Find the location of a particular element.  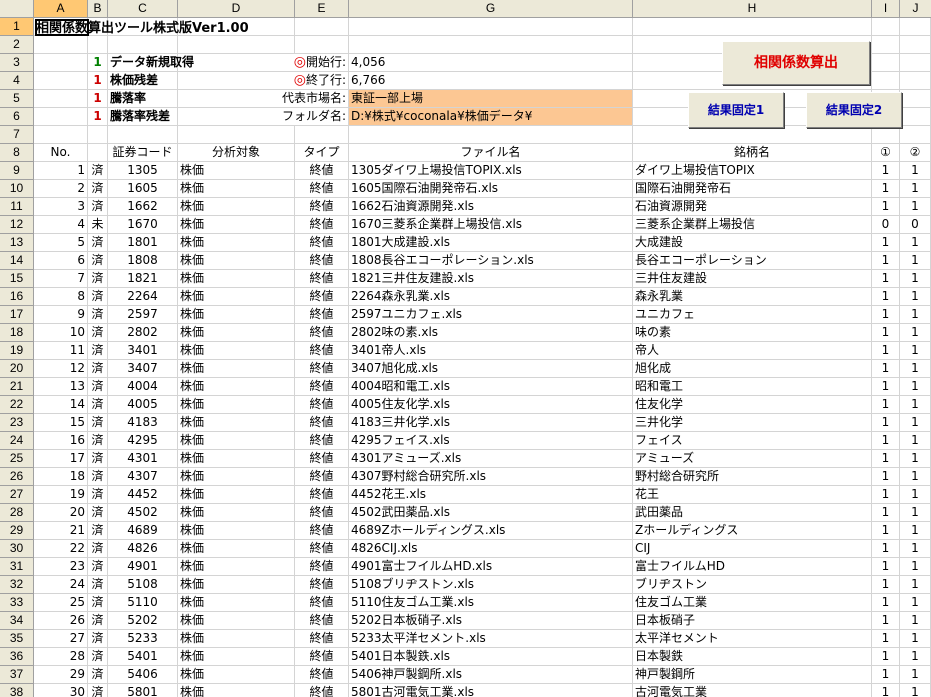

header-type: タイプ is located at coordinates (322, 153).